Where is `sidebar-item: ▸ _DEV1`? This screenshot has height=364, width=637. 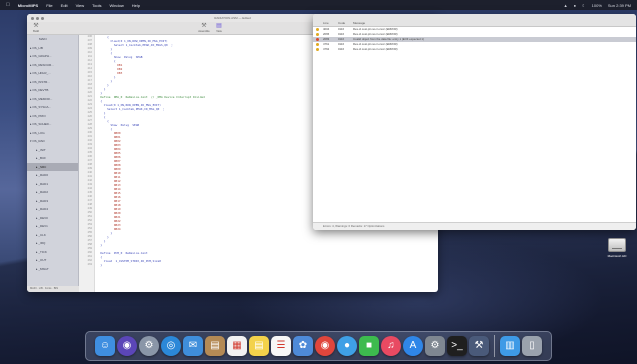
sidebar-item: ▸ _DEV1 is located at coordinates (52, 226).